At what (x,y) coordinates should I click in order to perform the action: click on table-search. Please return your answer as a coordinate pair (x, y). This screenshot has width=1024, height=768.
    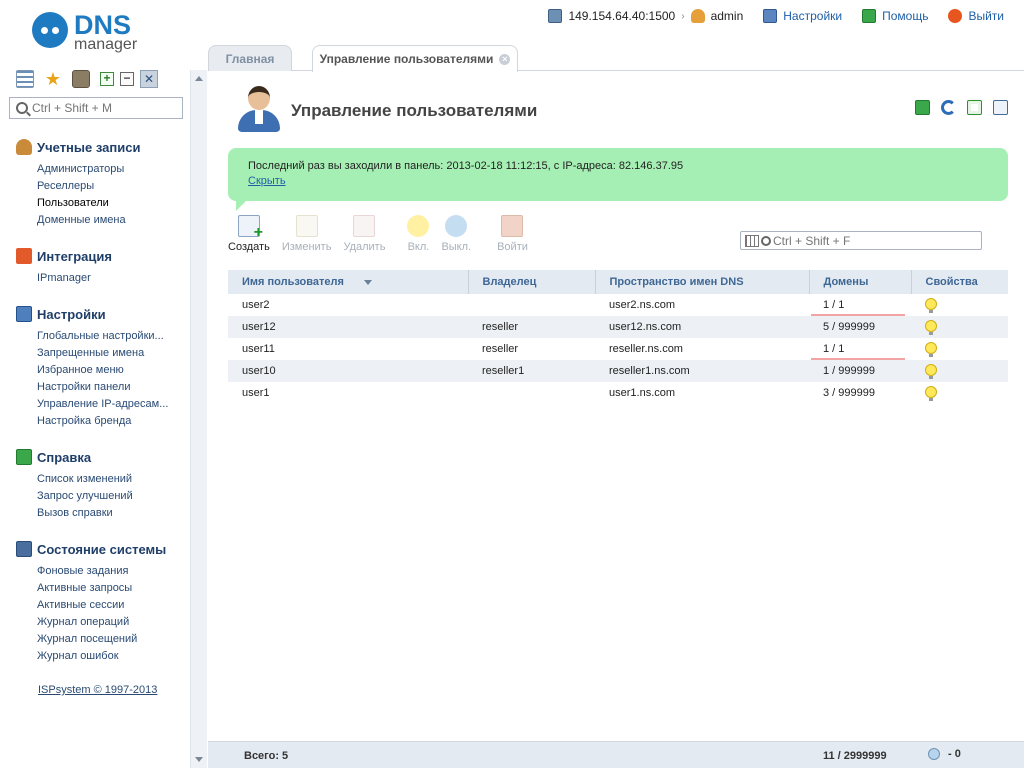
    Looking at the image, I should click on (861, 240).